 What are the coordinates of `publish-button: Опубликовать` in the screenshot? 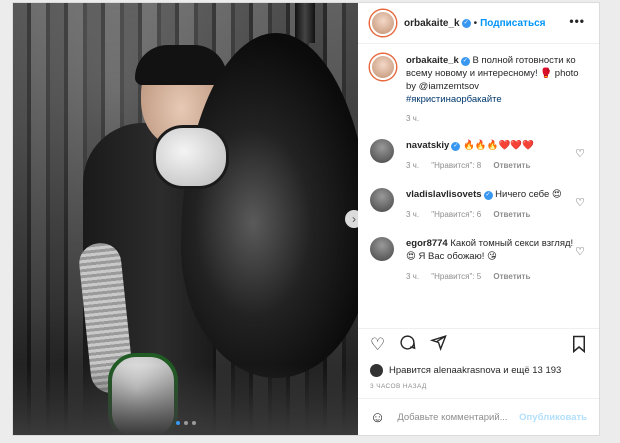 It's located at (553, 417).